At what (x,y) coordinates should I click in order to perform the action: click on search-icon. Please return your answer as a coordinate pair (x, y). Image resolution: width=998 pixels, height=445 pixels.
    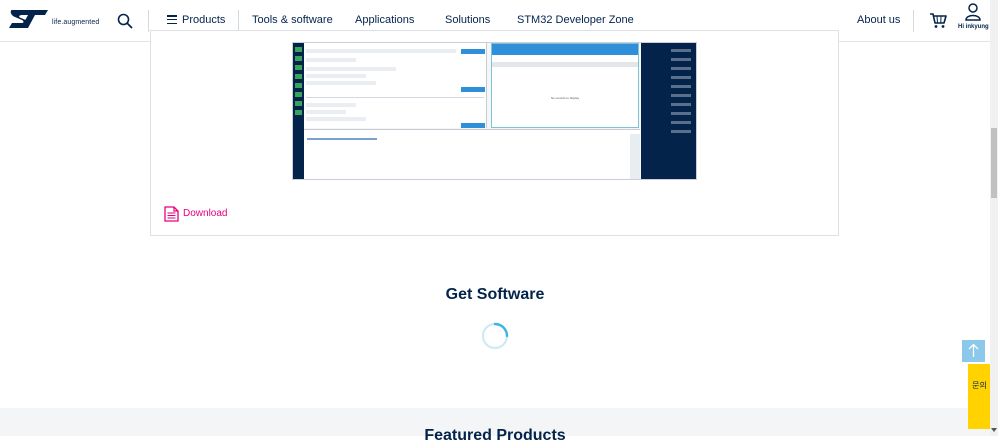
    Looking at the image, I should click on (125, 21).